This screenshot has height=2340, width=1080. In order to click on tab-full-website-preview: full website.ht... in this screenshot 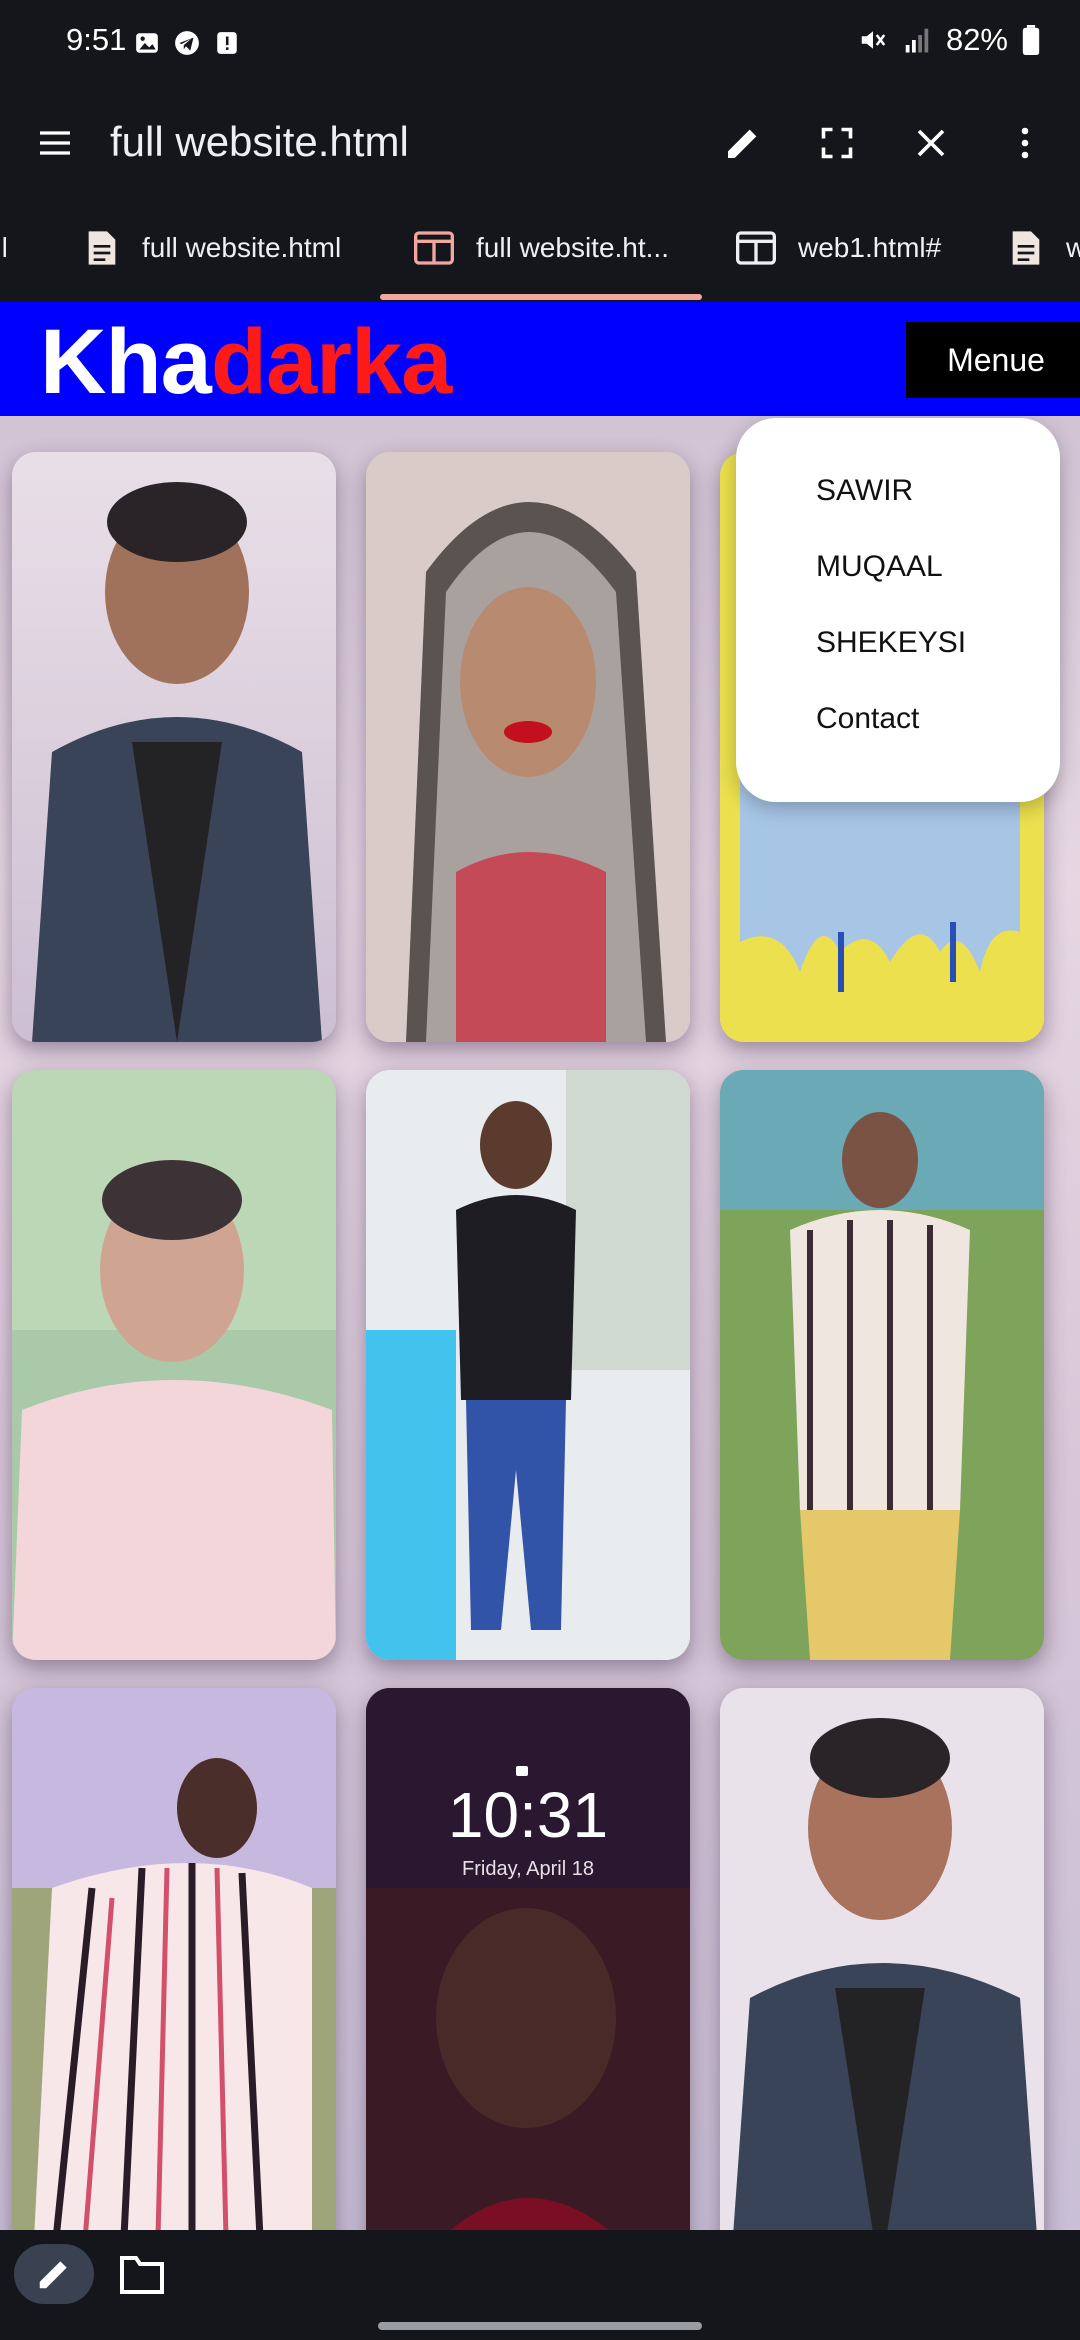, I will do `click(541, 248)`.